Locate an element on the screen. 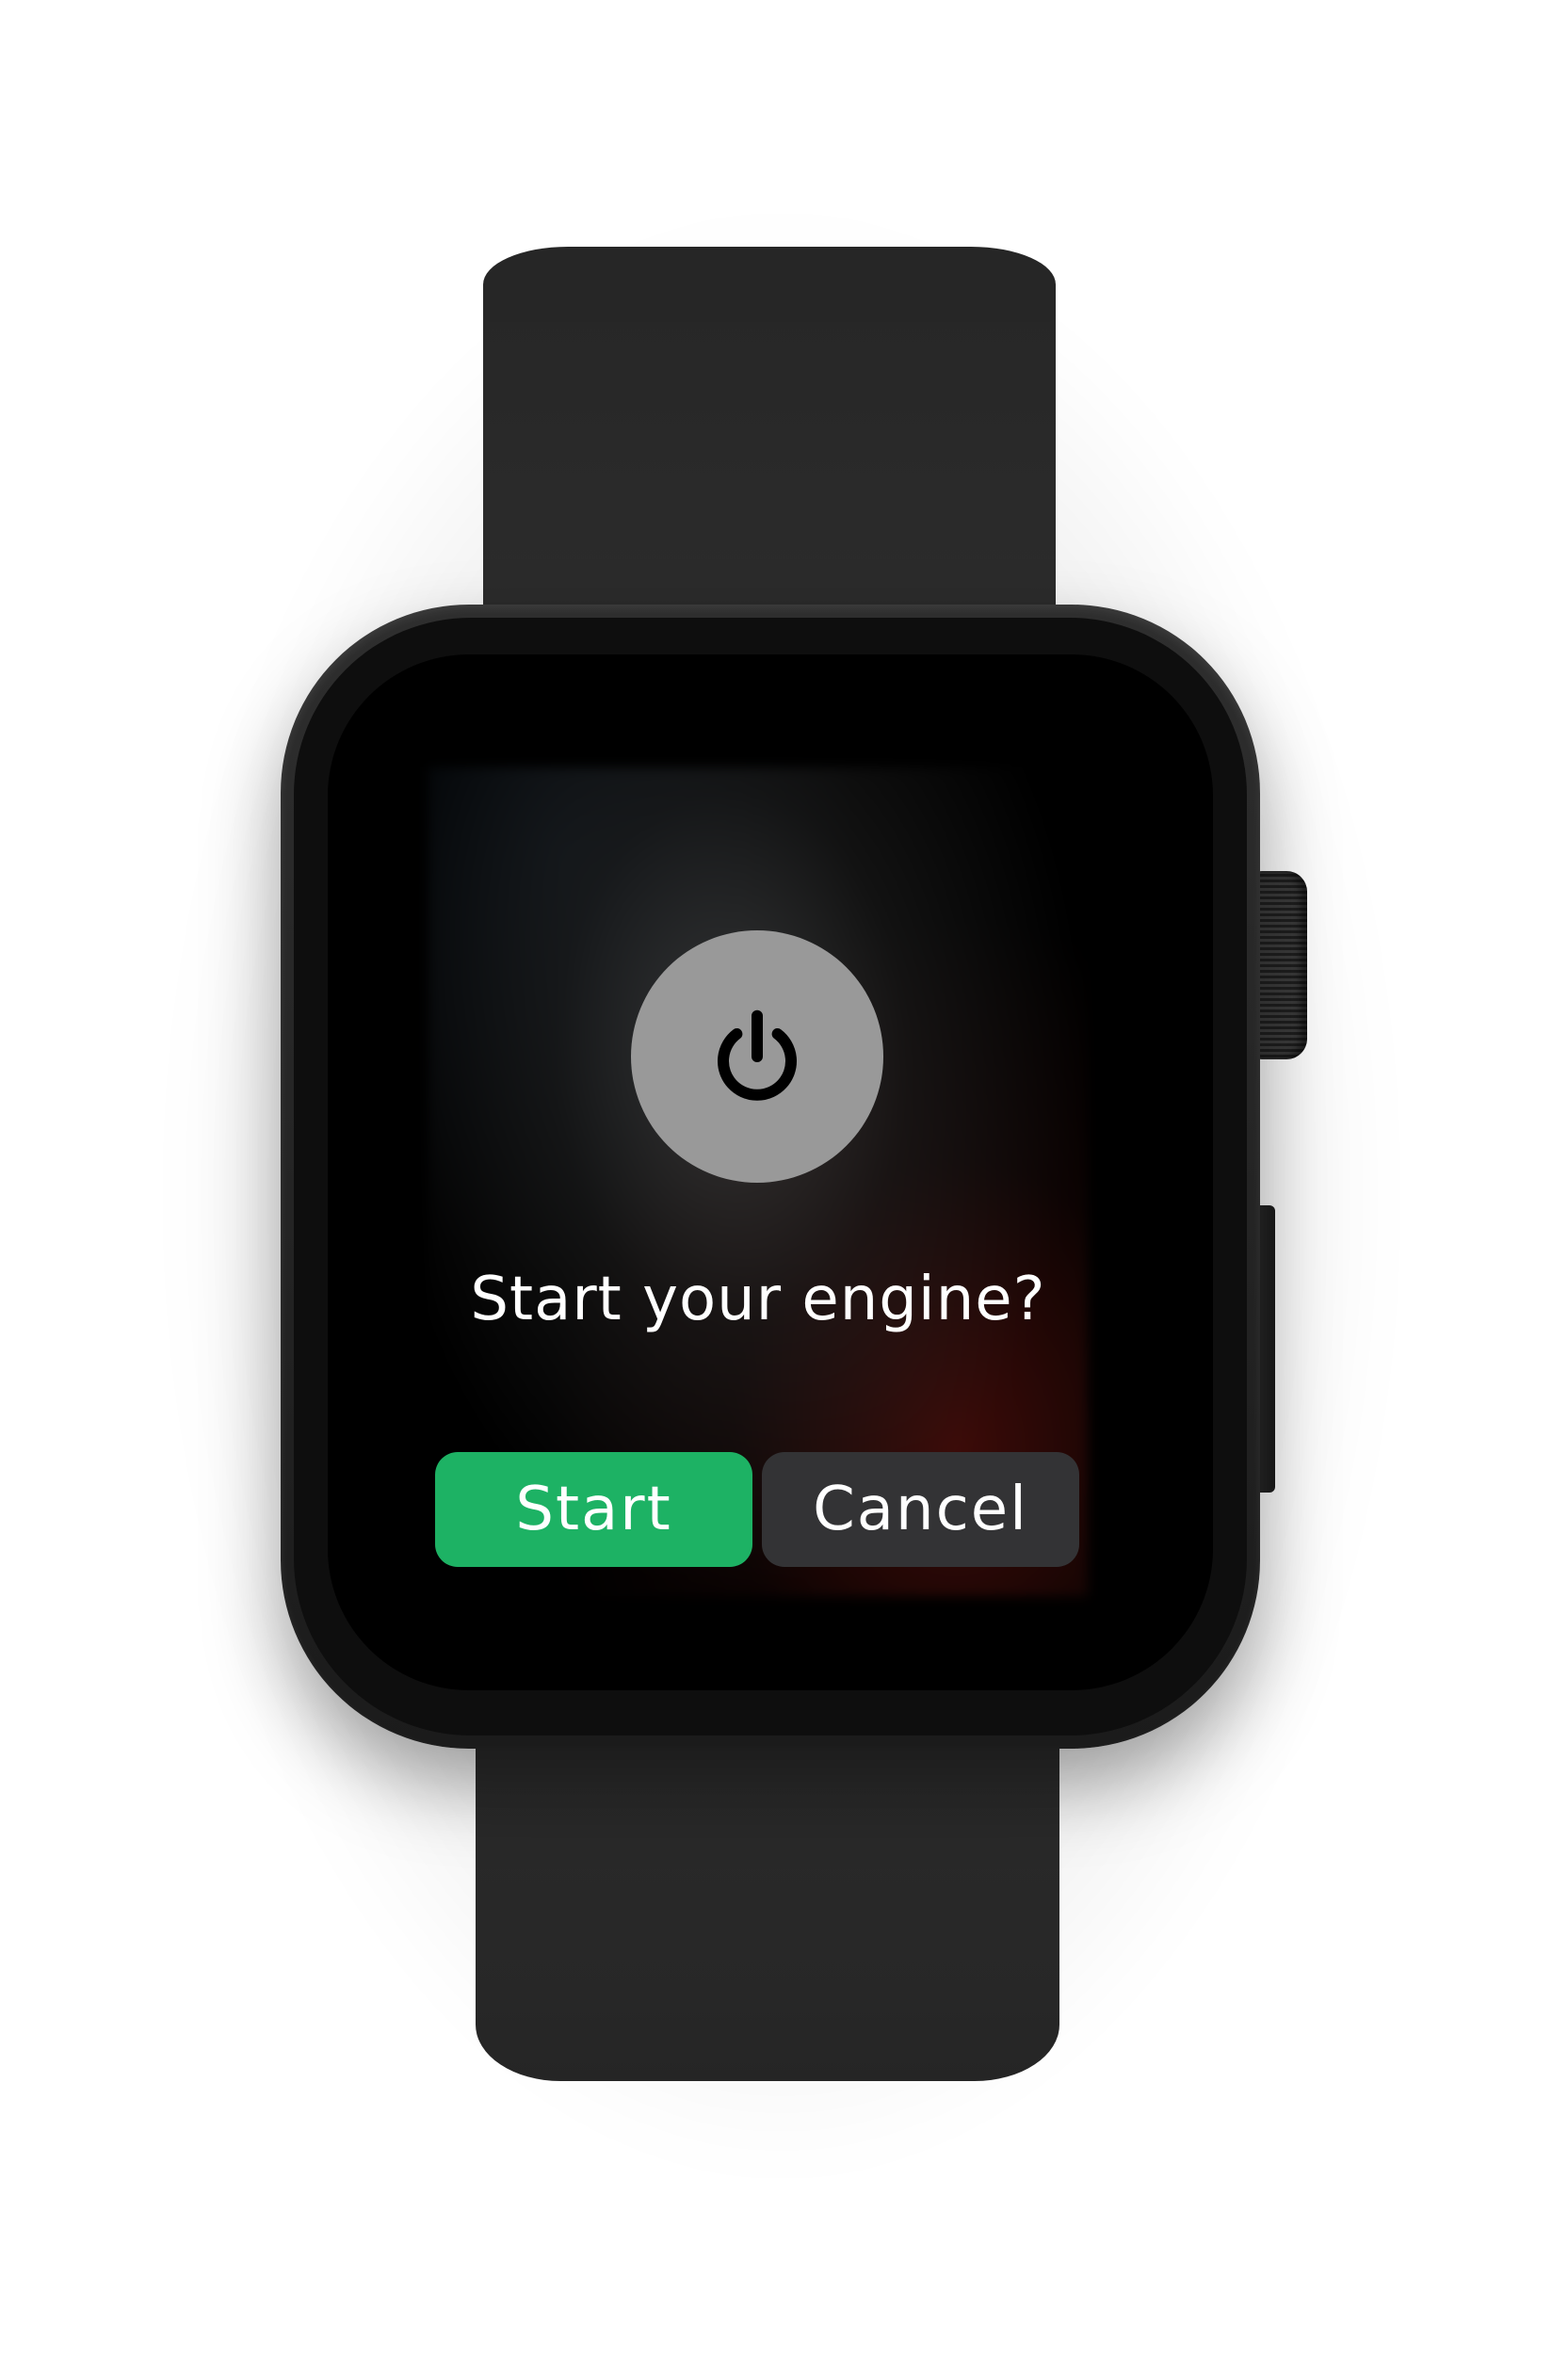 Image resolution: width=1568 pixels, height=2373 pixels. power-icon is located at coordinates (757, 1055).